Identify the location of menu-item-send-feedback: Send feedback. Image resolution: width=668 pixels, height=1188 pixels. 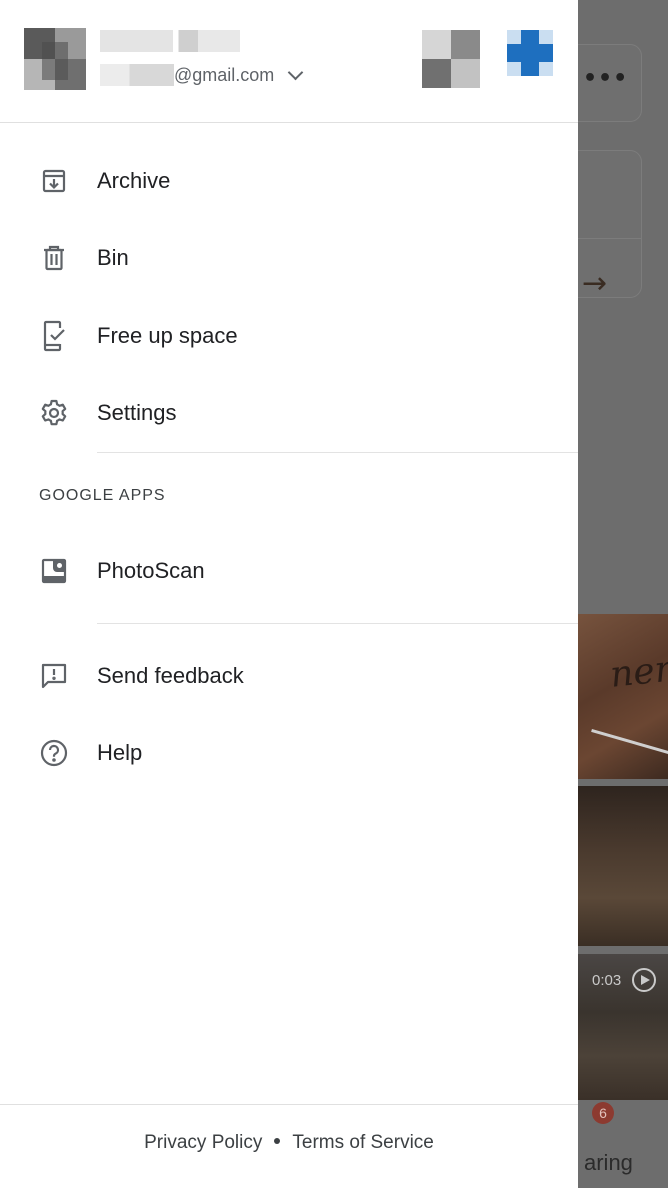
(289, 676).